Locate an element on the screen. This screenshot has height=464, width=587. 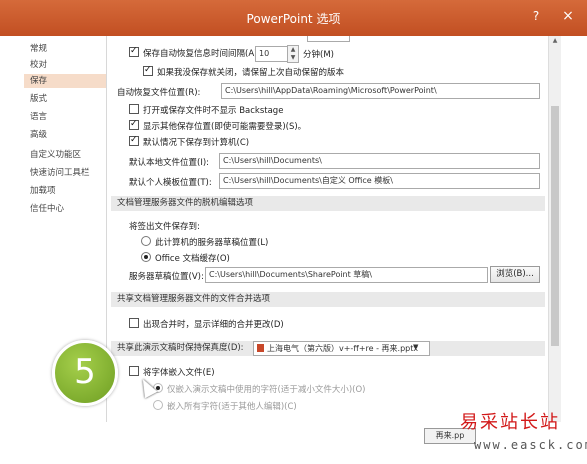
embed-fonts-checkbox is located at coordinates (134, 371).